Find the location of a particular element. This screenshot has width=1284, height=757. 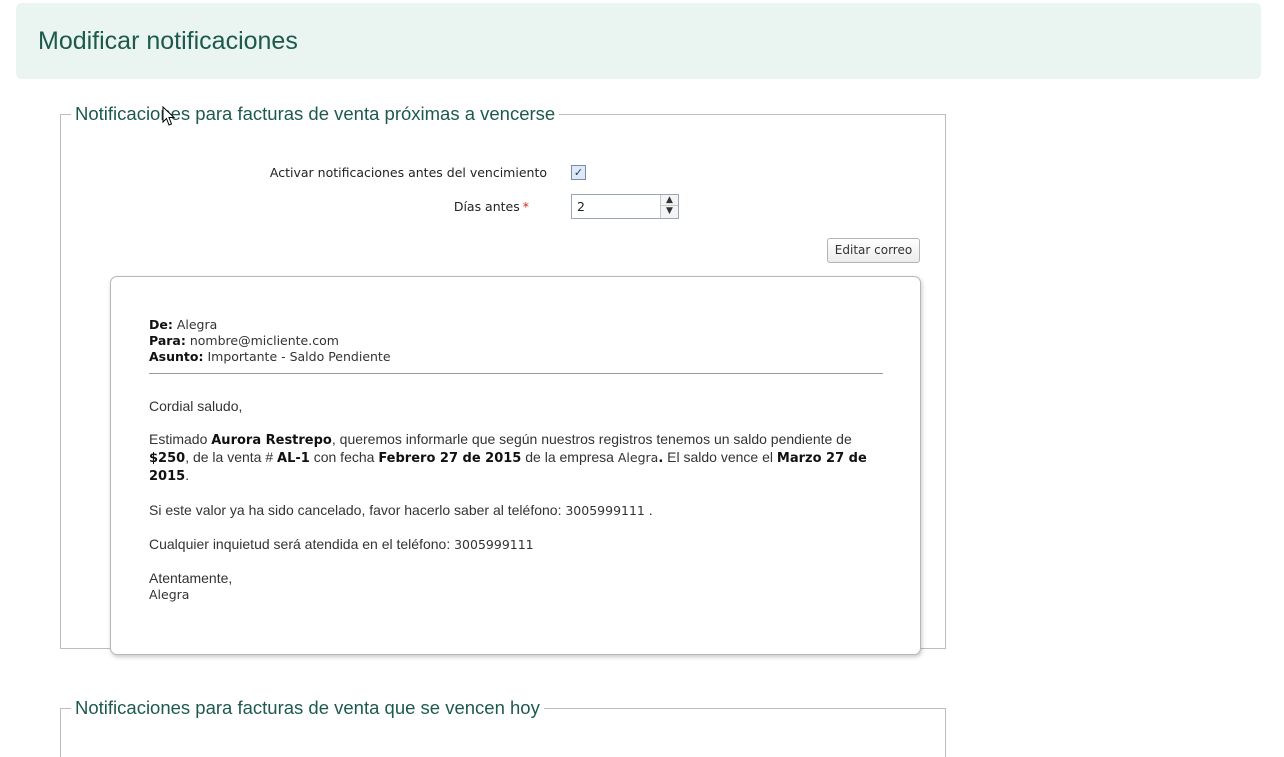

email-from-label: De: is located at coordinates (161, 324).